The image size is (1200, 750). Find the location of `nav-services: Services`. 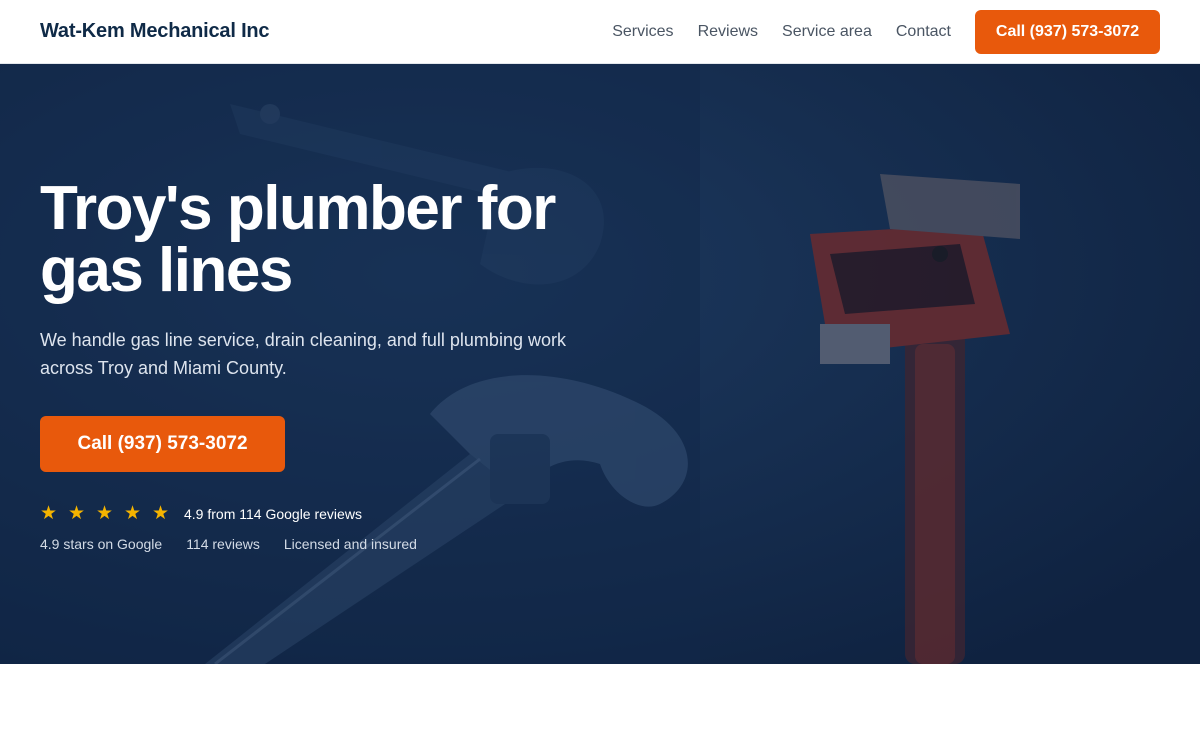

nav-services: Services is located at coordinates (642, 32).